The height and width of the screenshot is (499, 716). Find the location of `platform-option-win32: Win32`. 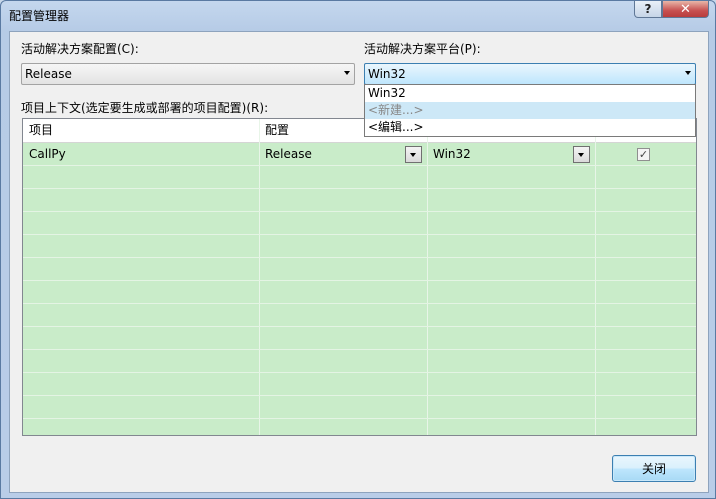

platform-option-win32: Win32 is located at coordinates (530, 93).